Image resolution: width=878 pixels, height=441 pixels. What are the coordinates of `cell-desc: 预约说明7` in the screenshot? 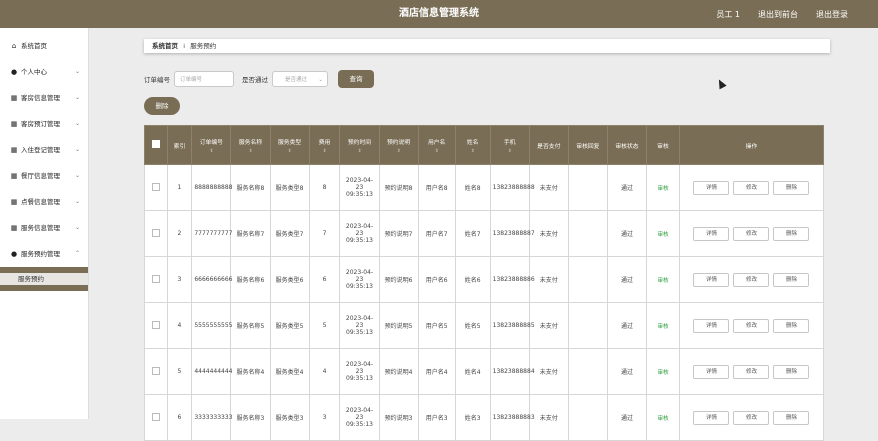 It's located at (398, 233).